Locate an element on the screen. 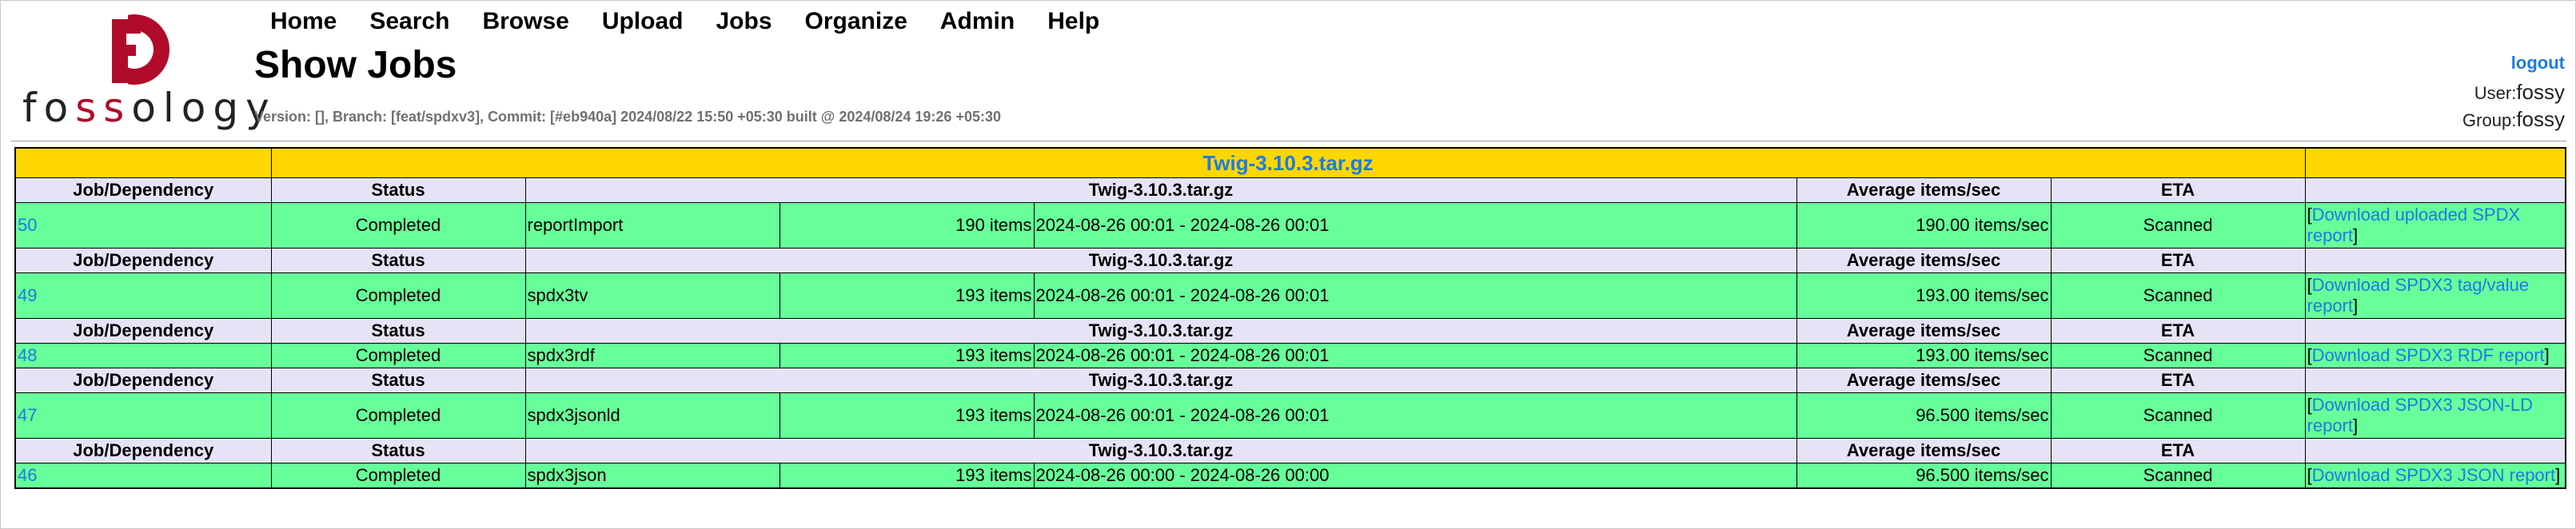 This screenshot has width=2576, height=529. upload-link: Twig-3.10.3.tar.gz is located at coordinates (1287, 163).